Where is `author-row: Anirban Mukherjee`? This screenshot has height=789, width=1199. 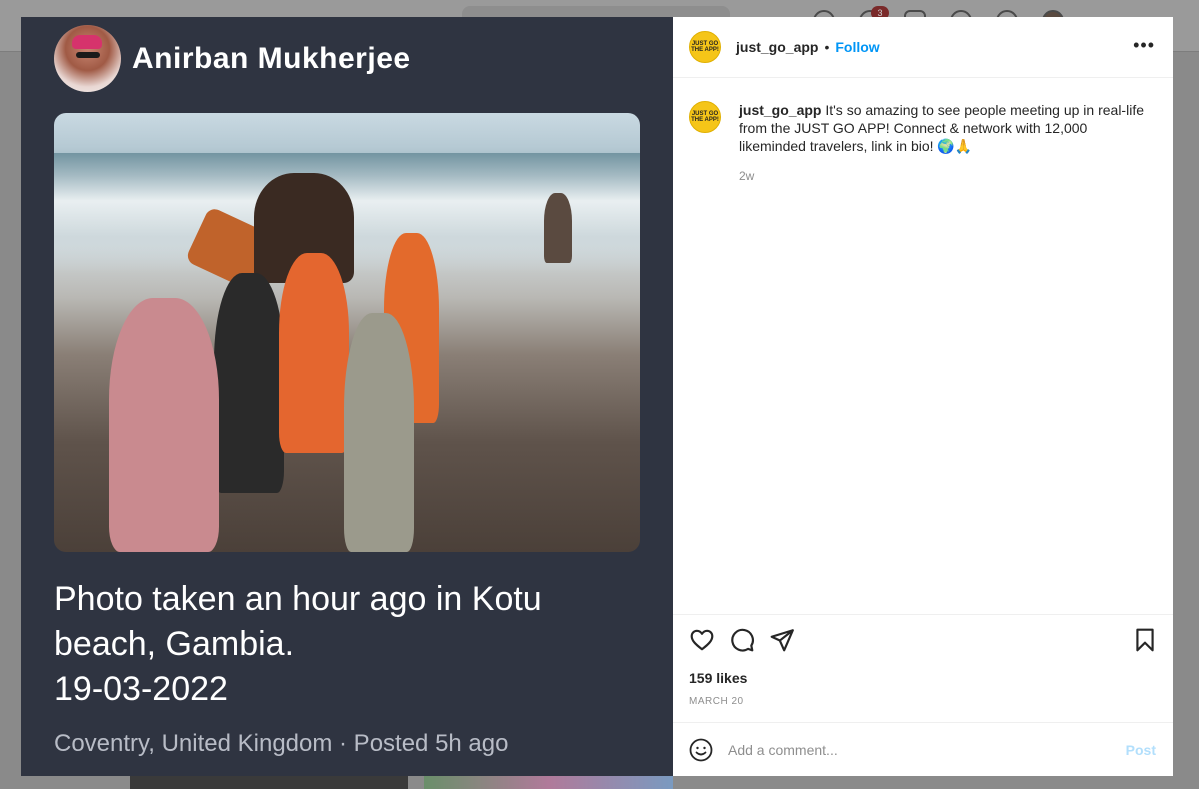
author-row: Anirban Mukherjee is located at coordinates (232, 58).